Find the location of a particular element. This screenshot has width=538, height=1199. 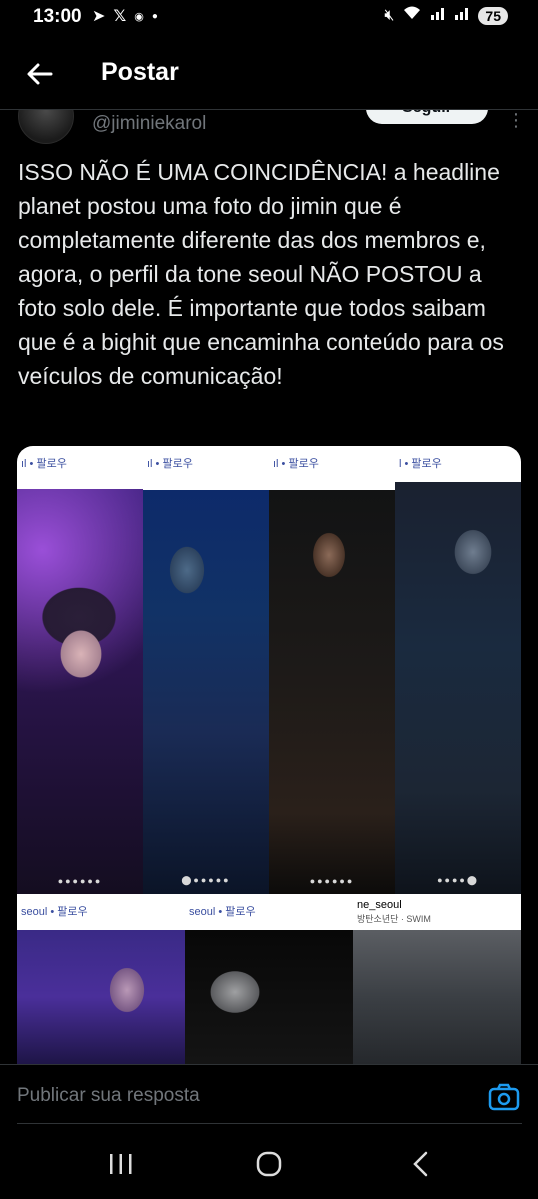

reply-underline is located at coordinates (269, 1123).